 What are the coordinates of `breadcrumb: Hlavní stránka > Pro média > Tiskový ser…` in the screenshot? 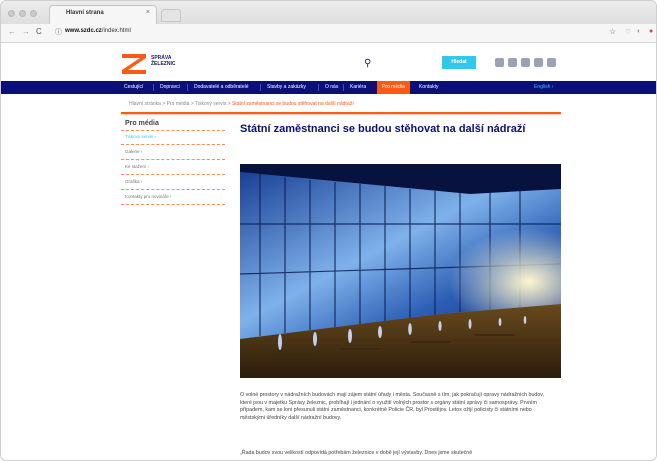 It's located at (241, 104).